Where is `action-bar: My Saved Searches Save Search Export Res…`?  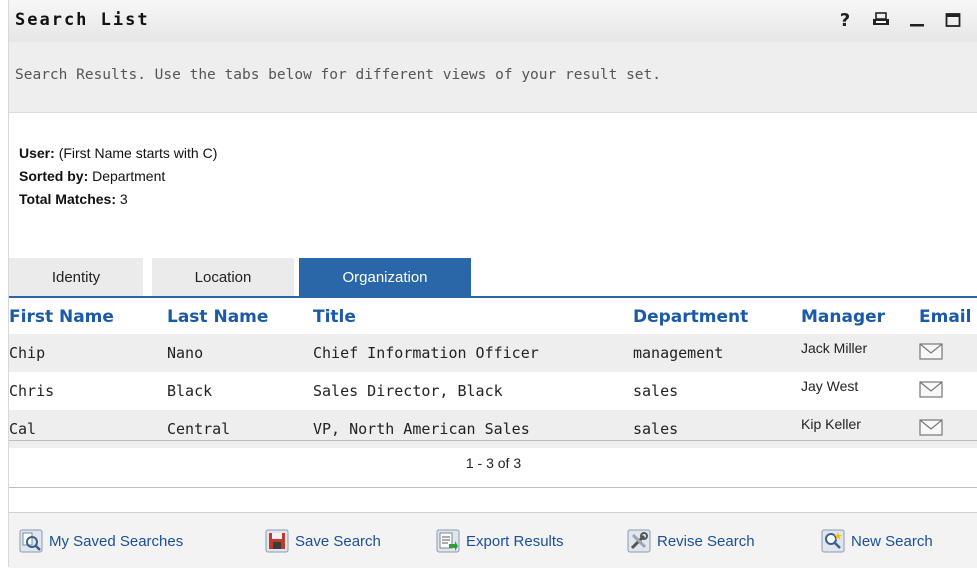 action-bar: My Saved Searches Save Search Export Res… is located at coordinates (493, 540).